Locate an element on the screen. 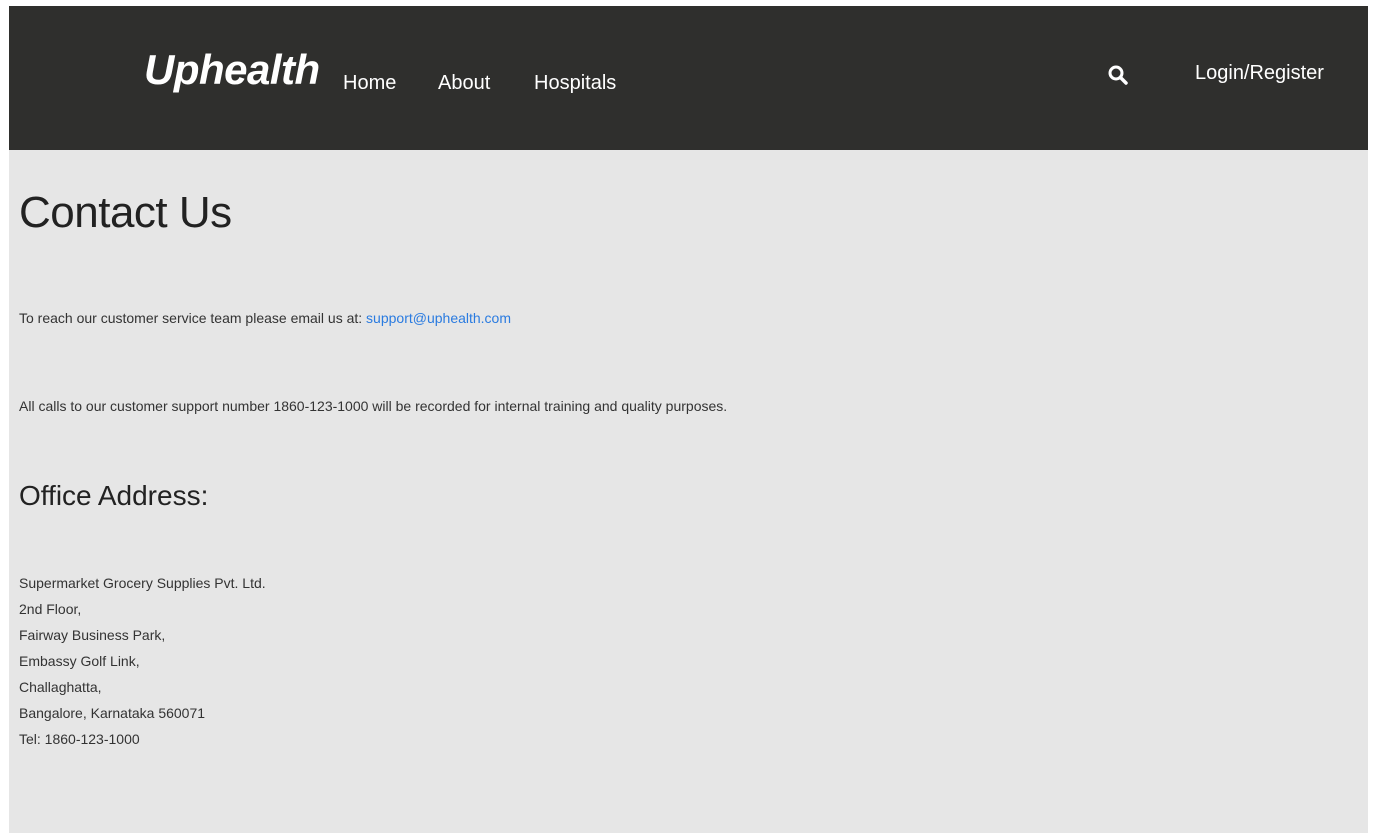 Image resolution: width=1374 pixels, height=833 pixels. address-line: Embassy Golf Link, is located at coordinates (79, 661).